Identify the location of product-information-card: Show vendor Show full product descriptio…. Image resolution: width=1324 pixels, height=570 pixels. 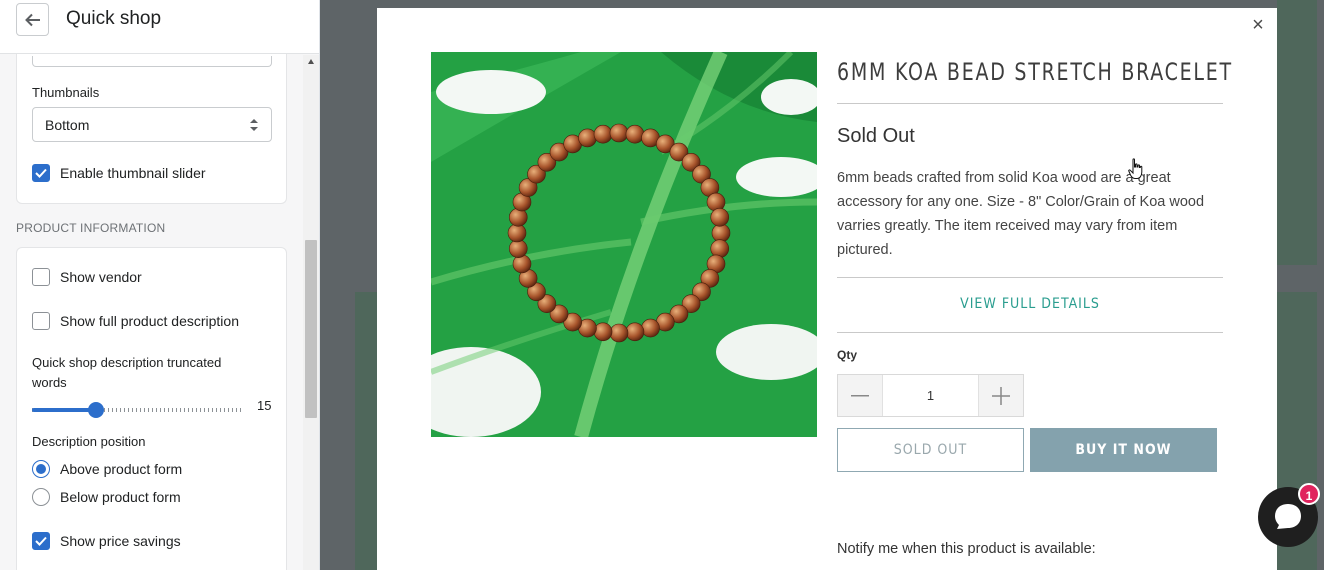
(151, 408).